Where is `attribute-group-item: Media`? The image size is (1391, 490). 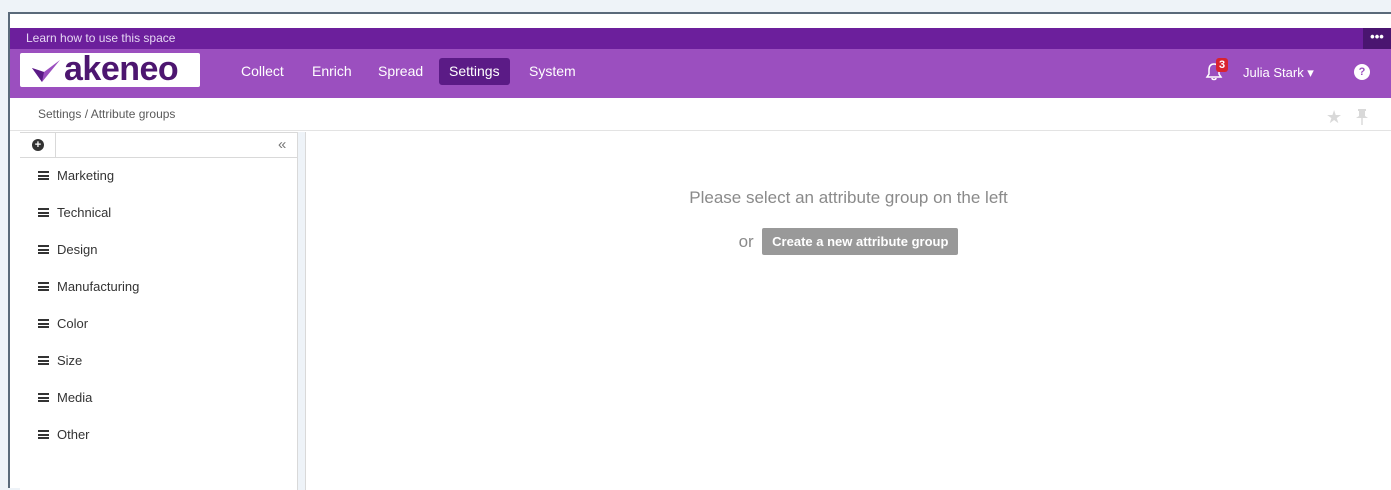 attribute-group-item: Media is located at coordinates (155, 408).